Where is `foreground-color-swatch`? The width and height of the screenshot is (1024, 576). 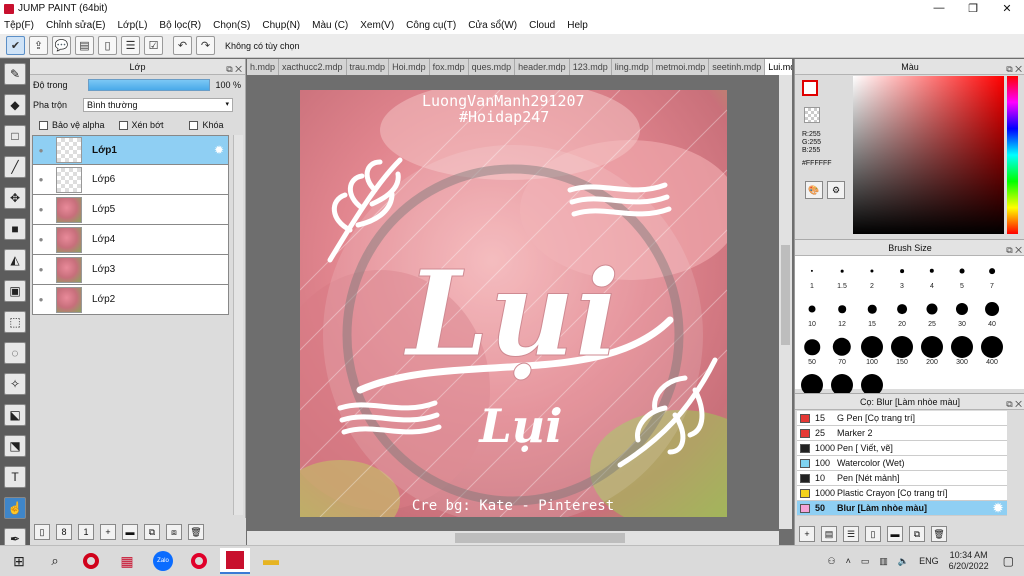
foreground-color-swatch is located at coordinates (810, 88).